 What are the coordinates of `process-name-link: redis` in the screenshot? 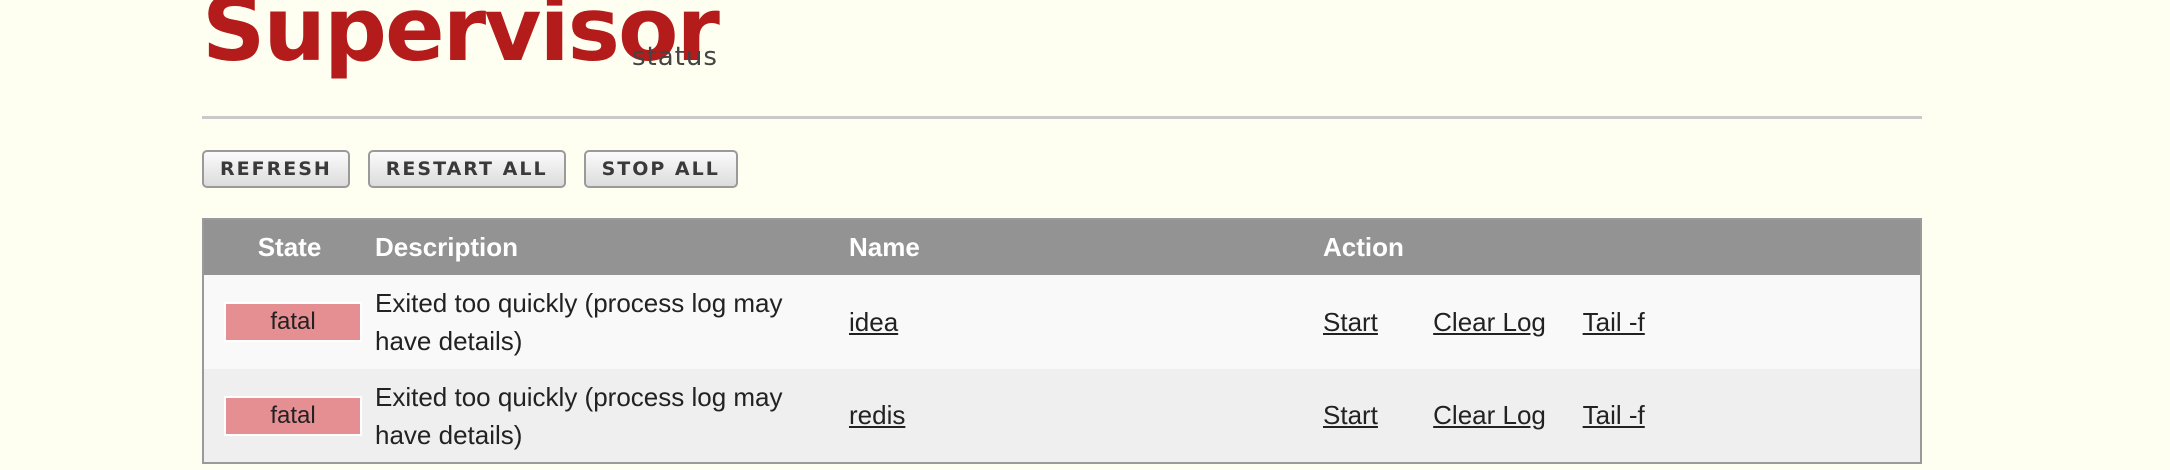 It's located at (877, 415).